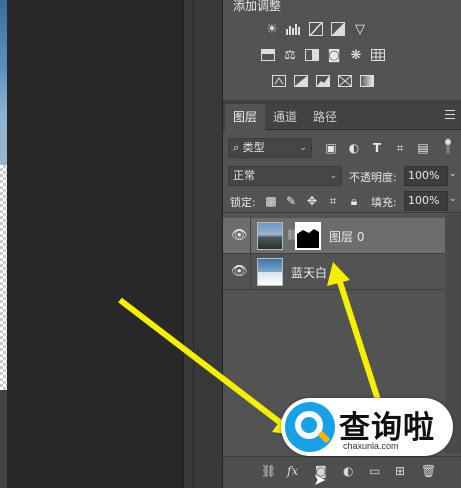 This screenshot has height=488, width=461. What do you see at coordinates (272, 29) in the screenshot?
I see `brightness-icon: ☀` at bounding box center [272, 29].